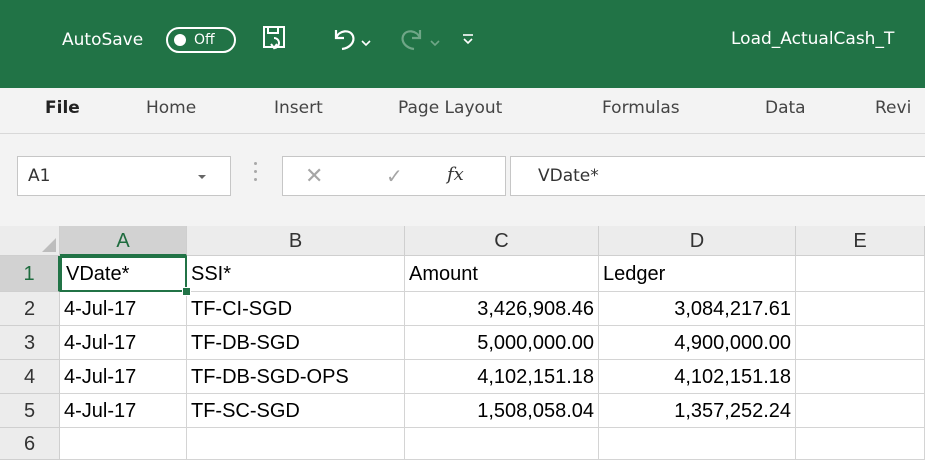  Describe the element at coordinates (124, 176) in the screenshot. I see `name-box: A1` at that location.